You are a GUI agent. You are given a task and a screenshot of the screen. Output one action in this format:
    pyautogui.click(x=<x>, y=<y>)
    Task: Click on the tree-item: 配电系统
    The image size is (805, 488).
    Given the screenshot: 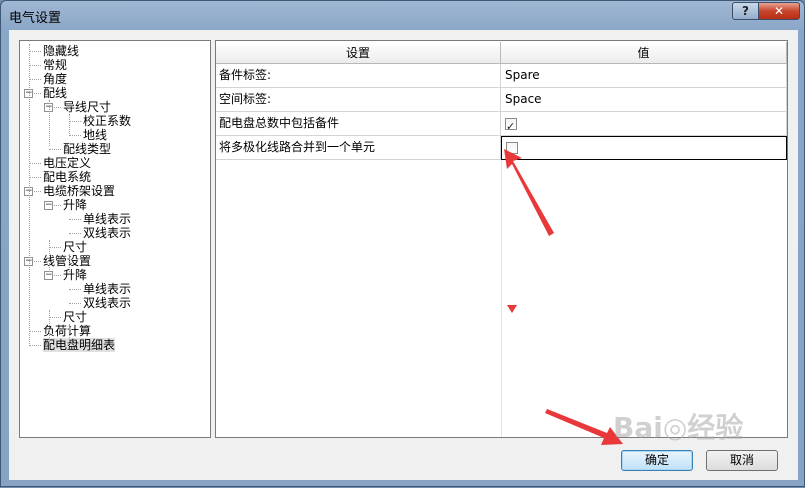 What is the action you would take?
    pyautogui.click(x=67, y=177)
    